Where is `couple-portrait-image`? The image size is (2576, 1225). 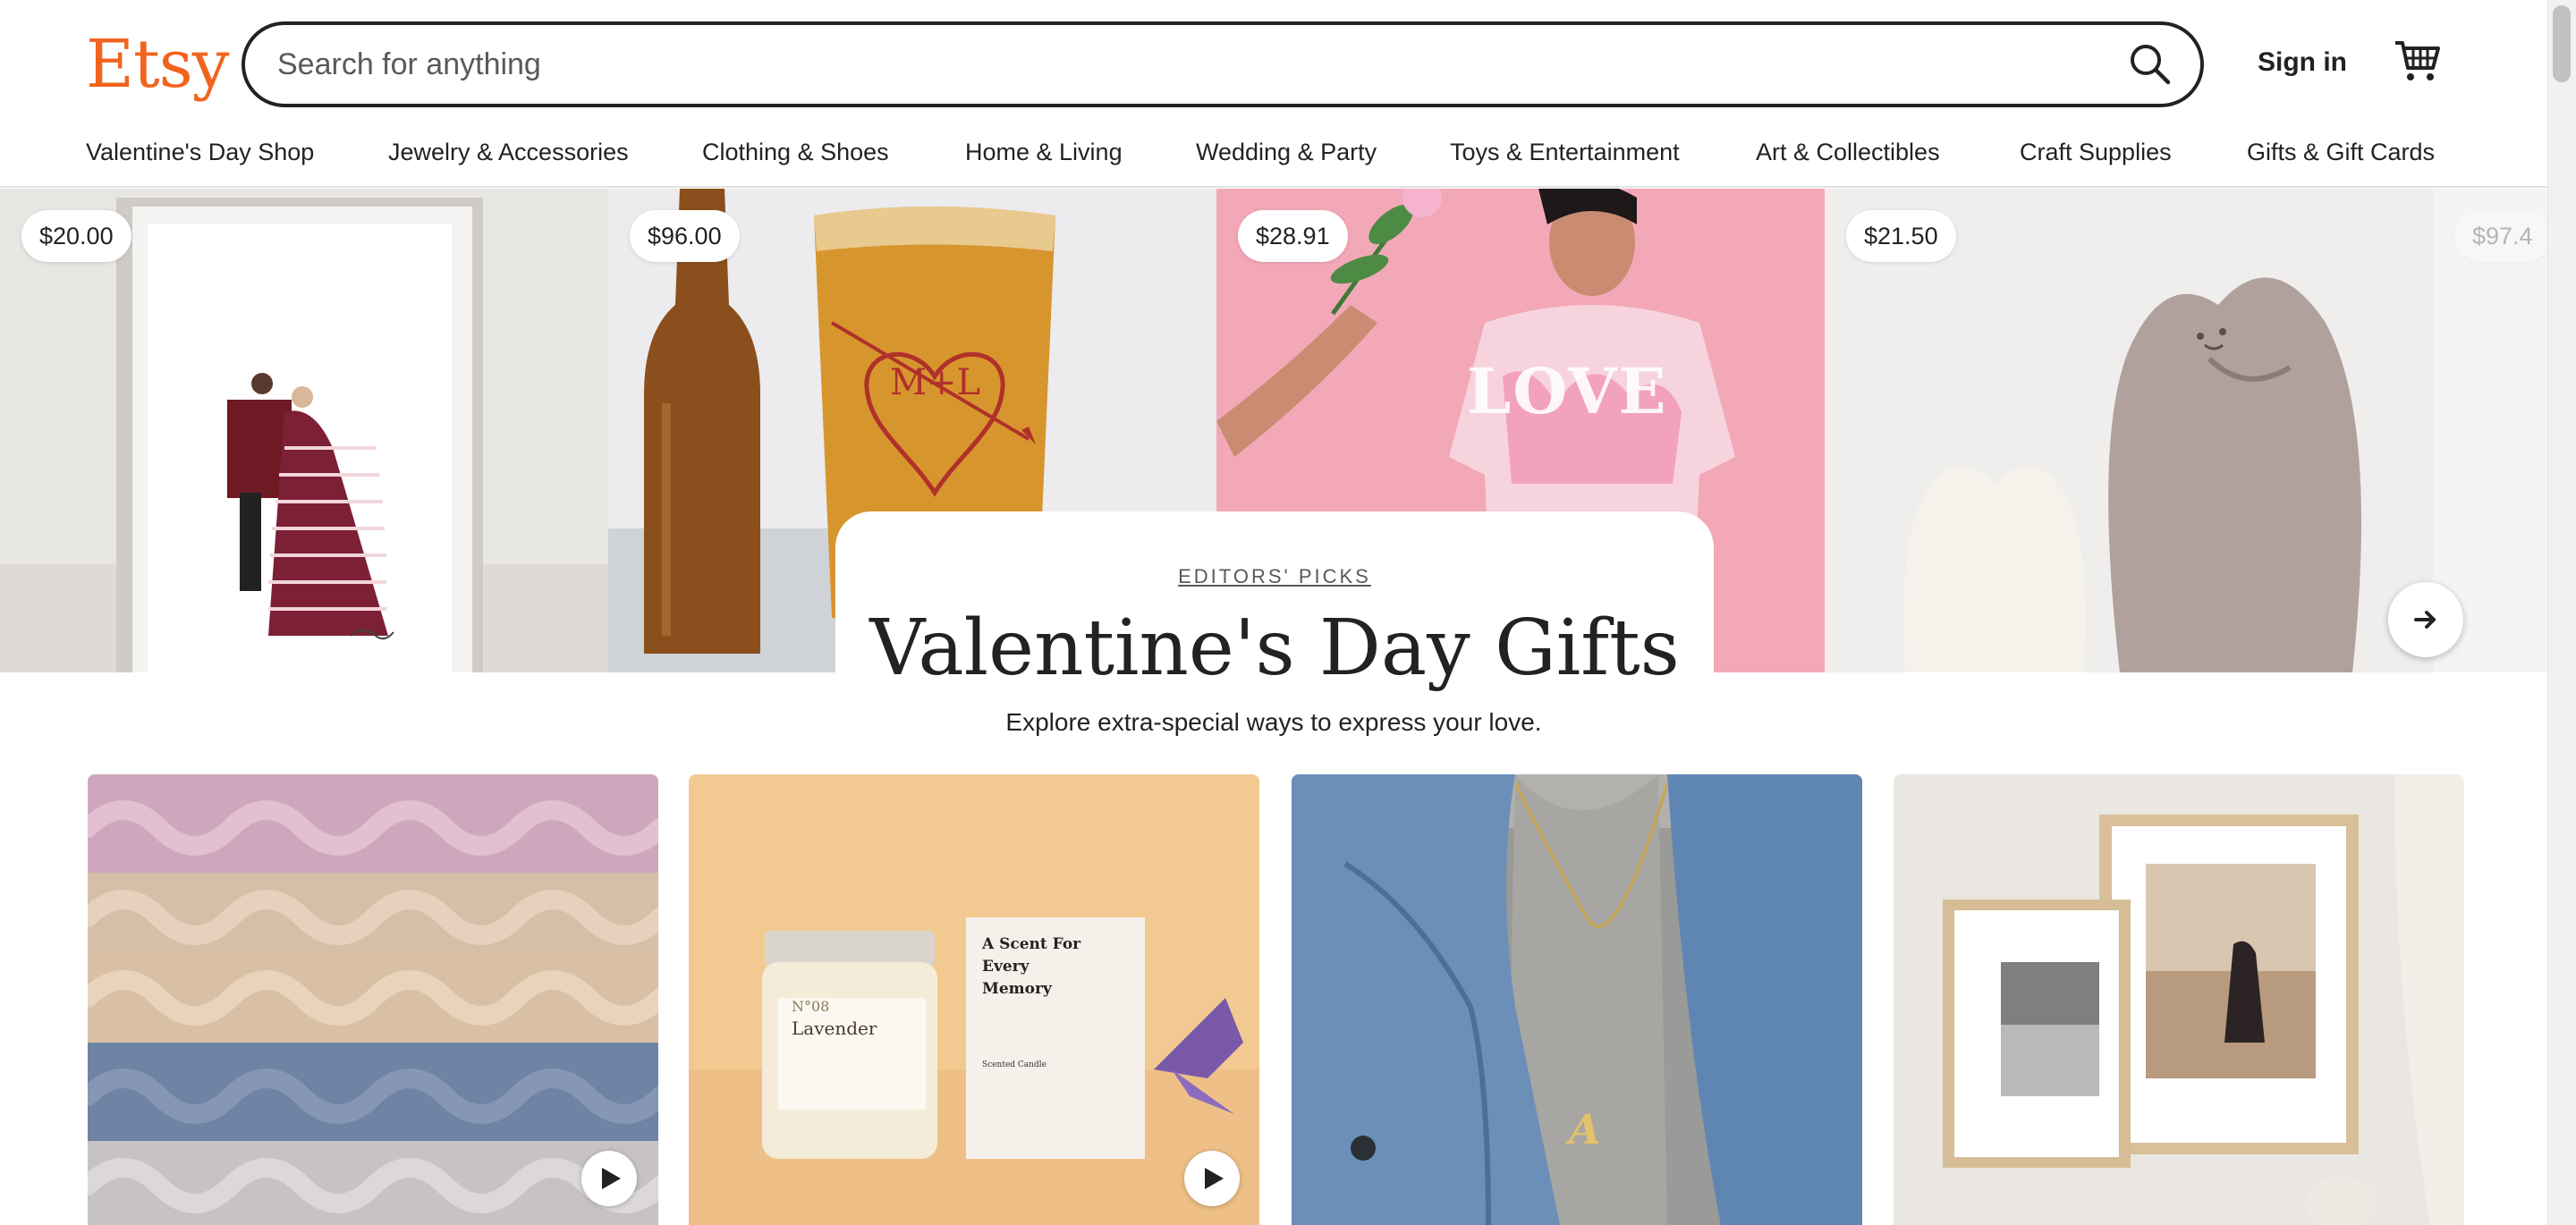 couple-portrait-image is located at coordinates (2179, 999).